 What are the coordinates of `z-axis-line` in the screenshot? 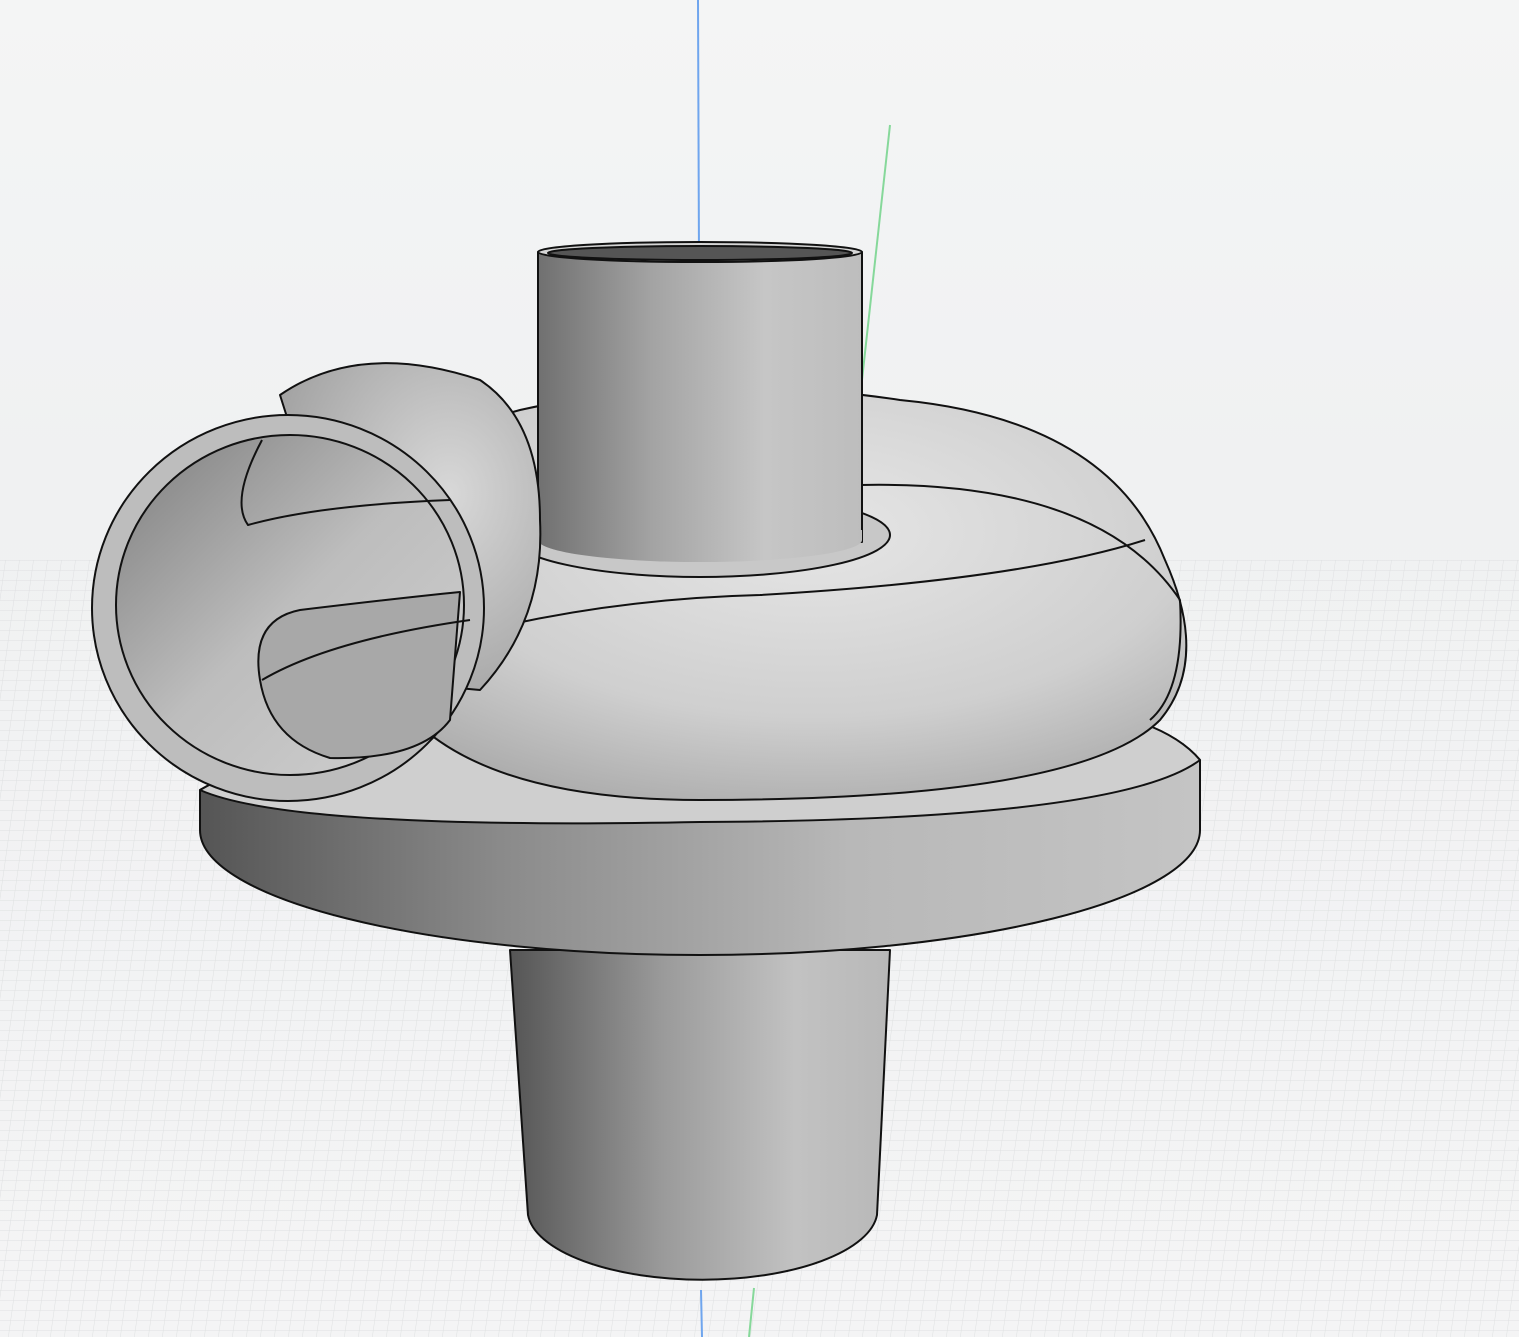 It's located at (698, 131).